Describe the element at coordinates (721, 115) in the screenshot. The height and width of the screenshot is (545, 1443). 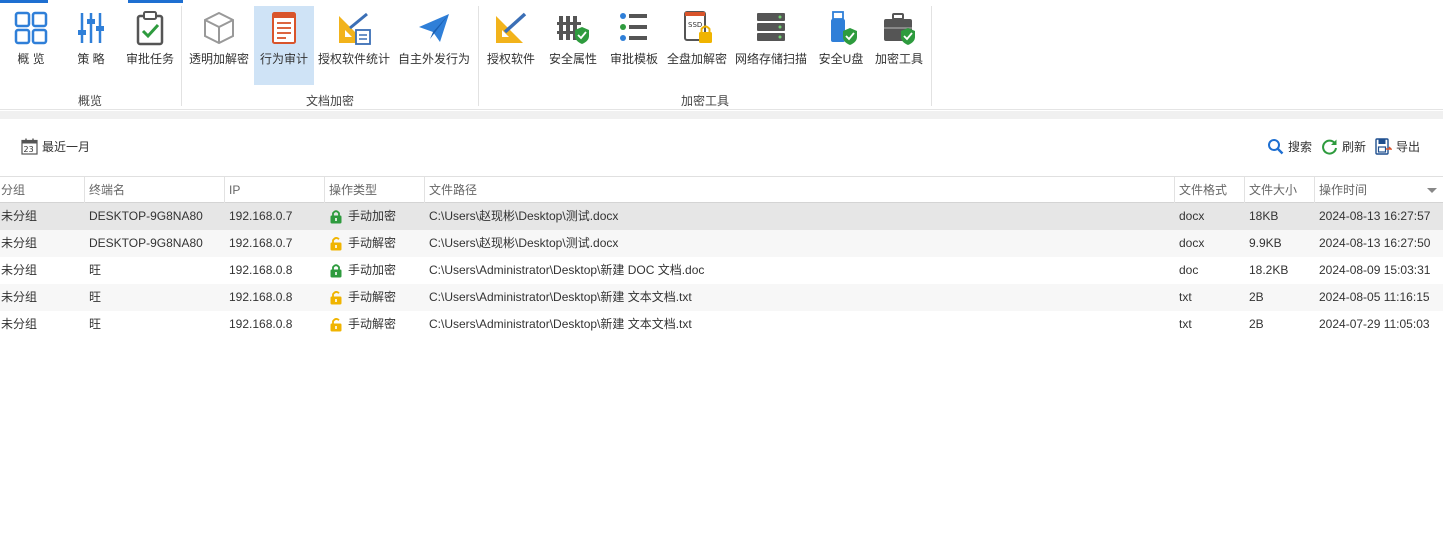
I see `ribbon-bottom-band` at that location.